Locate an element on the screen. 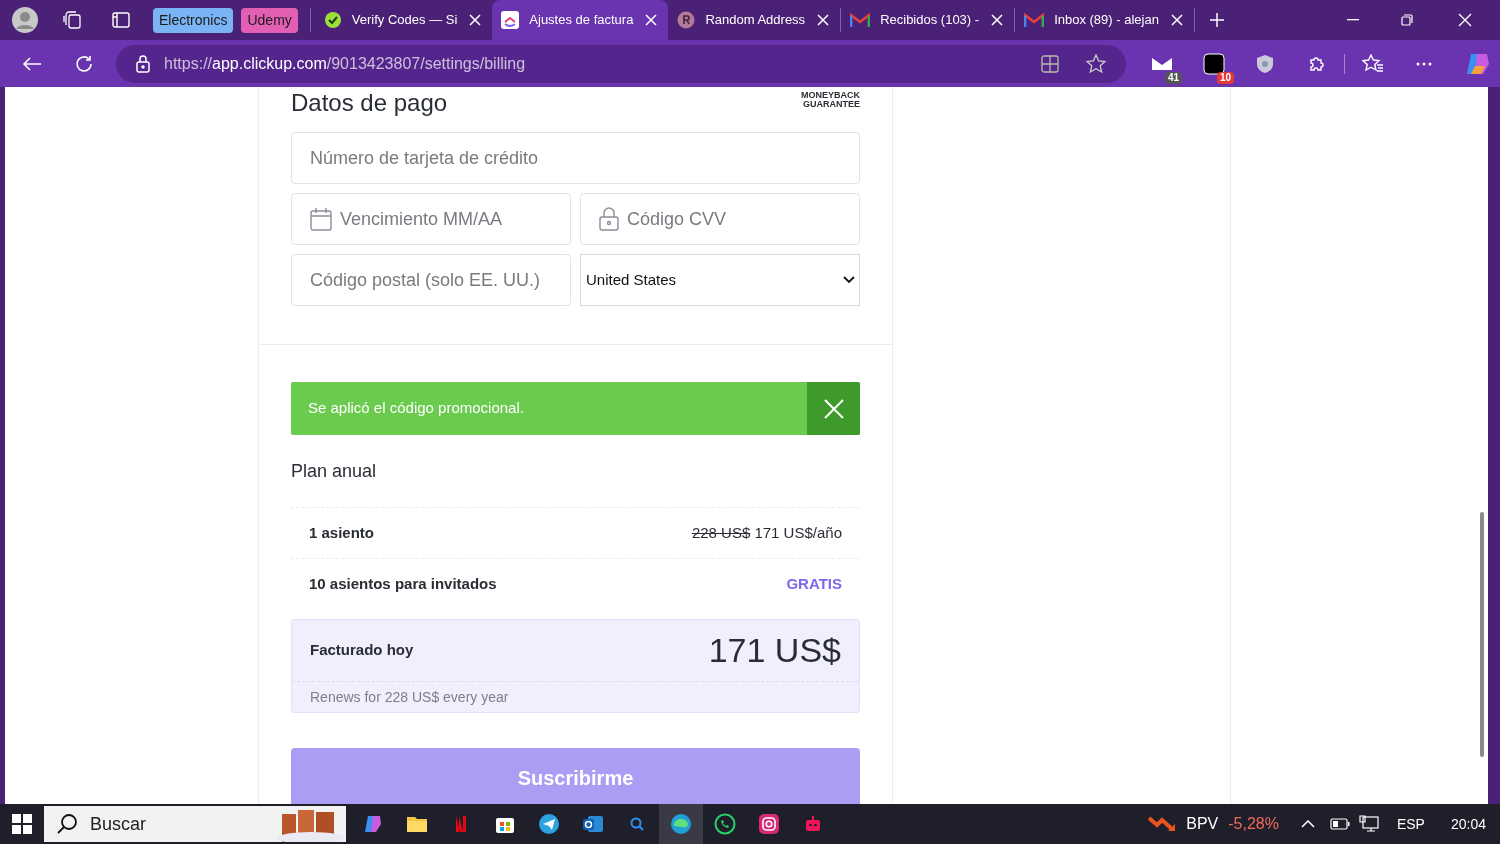 Image resolution: width=1500 pixels, height=844 pixels. count-badge: 41 is located at coordinates (1173, 77).